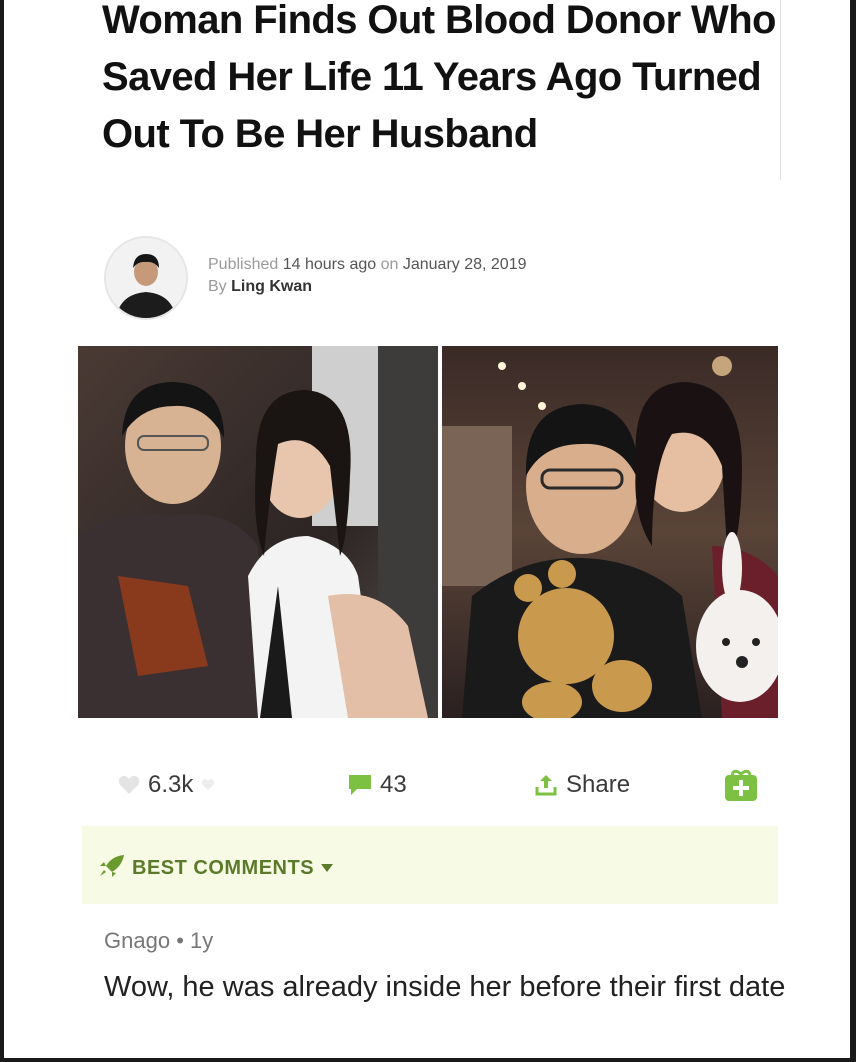 The width and height of the screenshot is (856, 1062). What do you see at coordinates (129, 785) in the screenshot?
I see `heart-icon` at bounding box center [129, 785].